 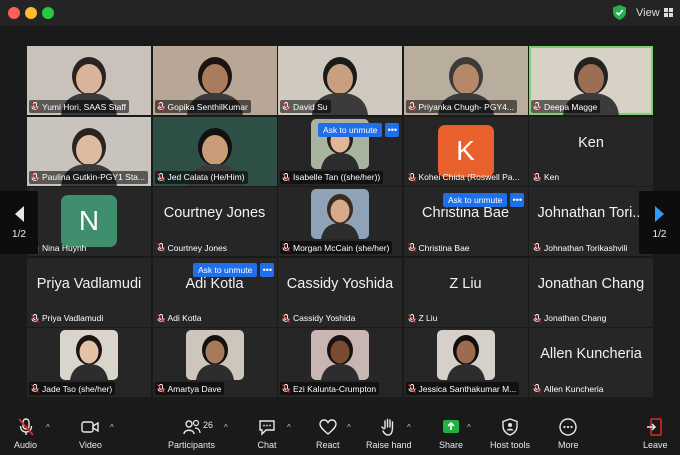 What do you see at coordinates (289, 427) in the screenshot?
I see `chat-options-caret-icon: ^` at bounding box center [289, 427].